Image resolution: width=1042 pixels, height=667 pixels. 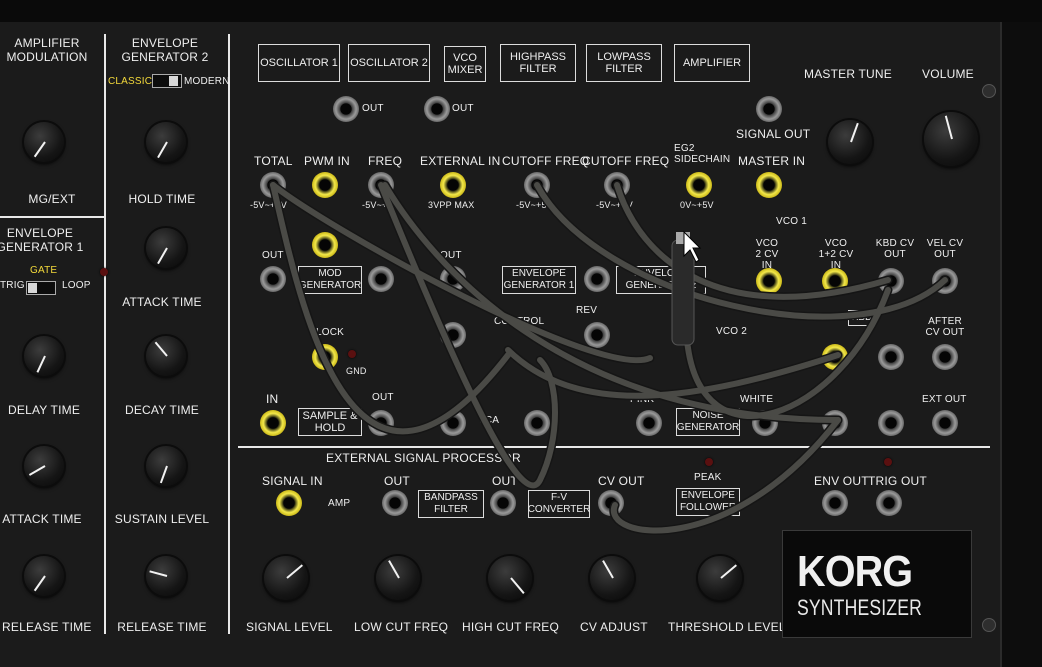 What do you see at coordinates (720, 578) in the screenshot?
I see `threshold-knob` at bounding box center [720, 578].